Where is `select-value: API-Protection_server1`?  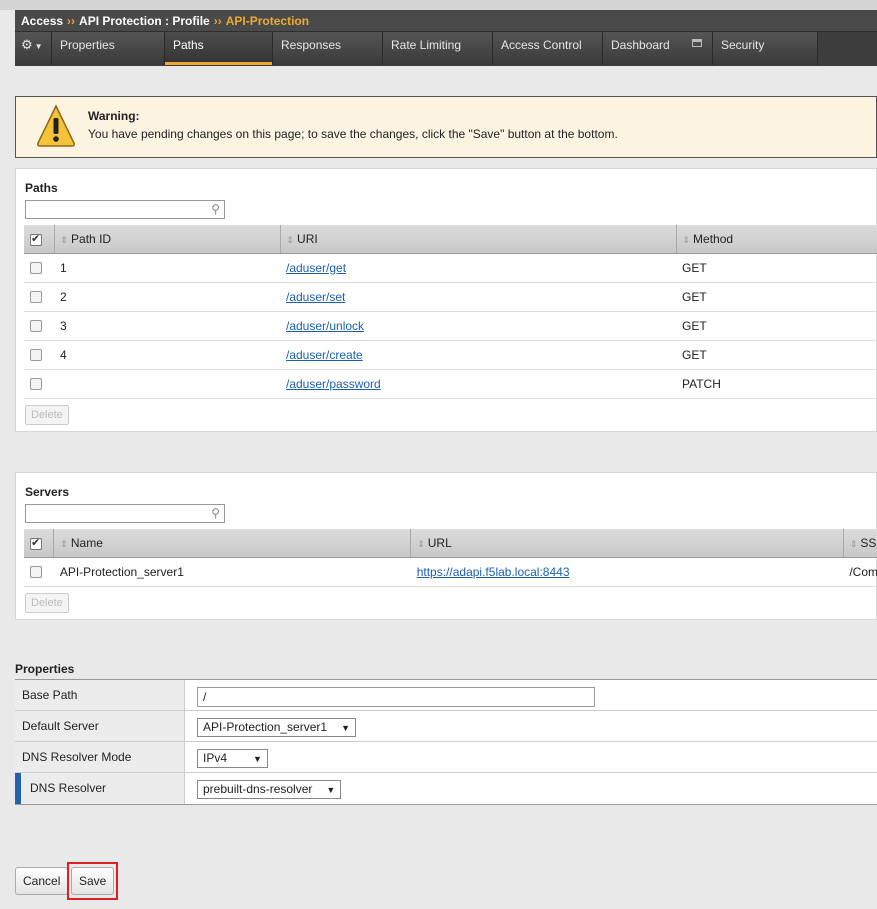
select-value: API-Protection_server1 is located at coordinates (265, 727).